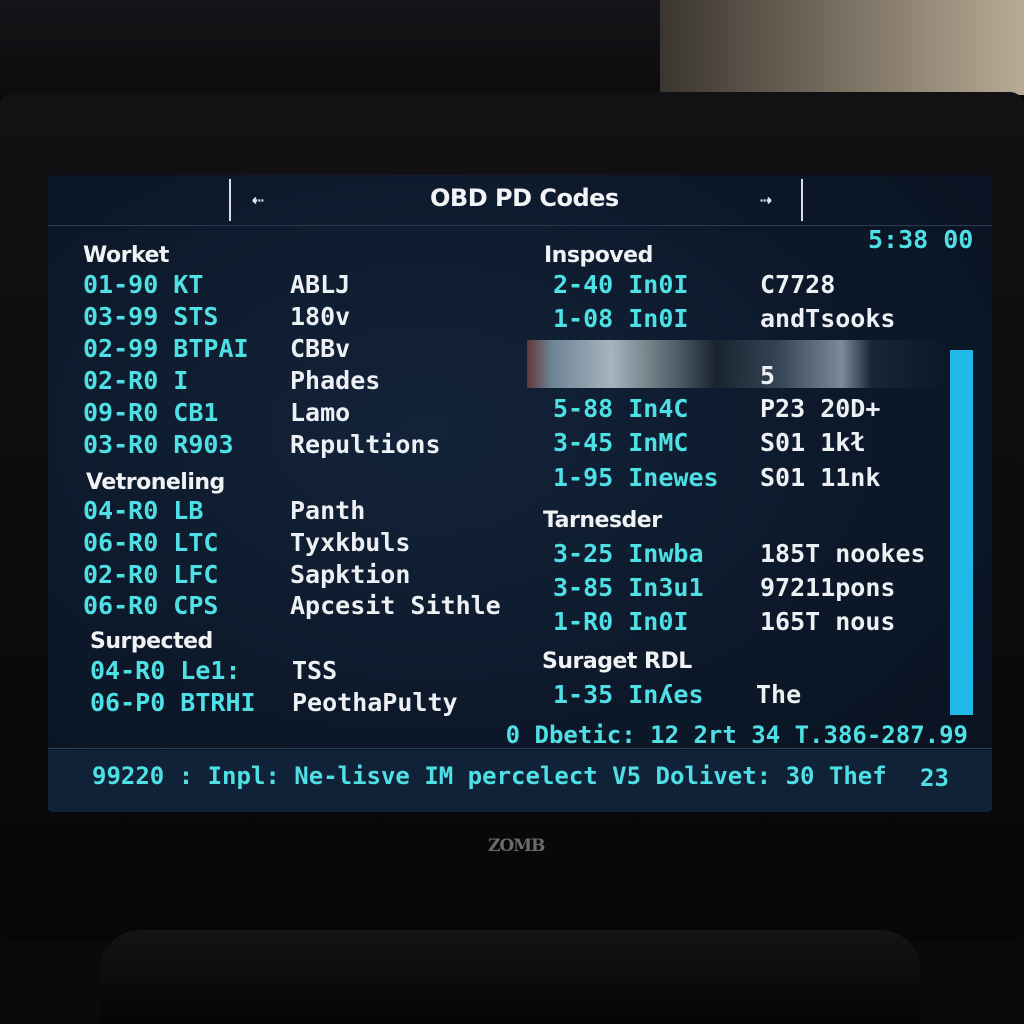 This screenshot has width=1024, height=1024. Describe the element at coordinates (621, 284) in the screenshot. I see `dtc-code: 2-40 In0I` at that location.